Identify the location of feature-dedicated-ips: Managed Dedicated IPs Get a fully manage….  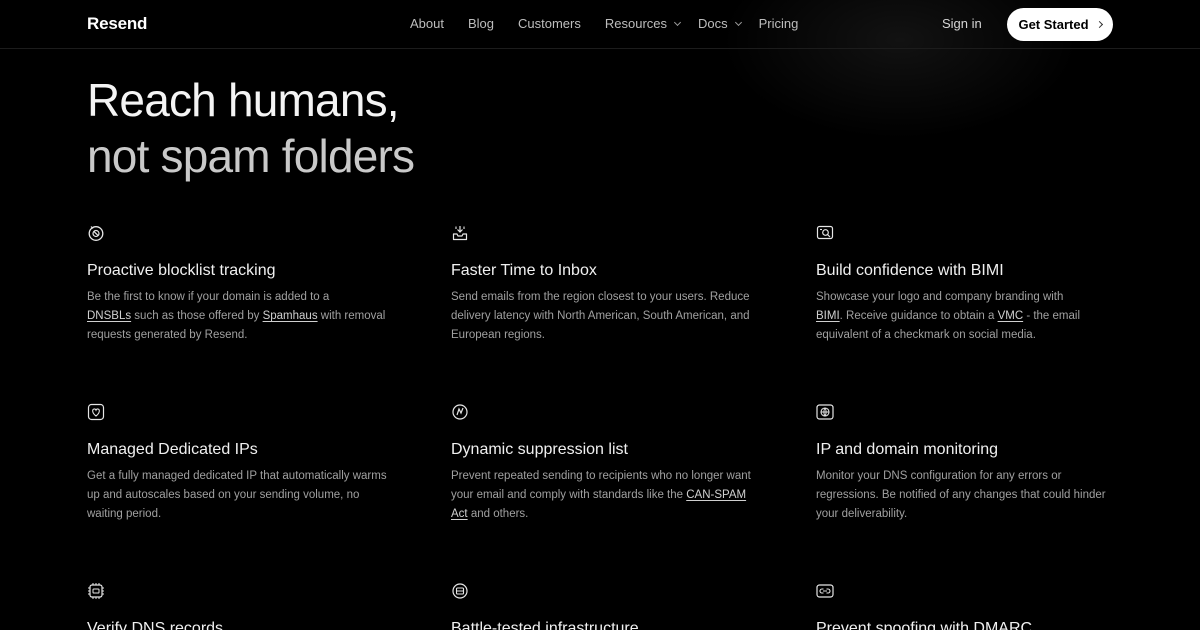
(237, 463).